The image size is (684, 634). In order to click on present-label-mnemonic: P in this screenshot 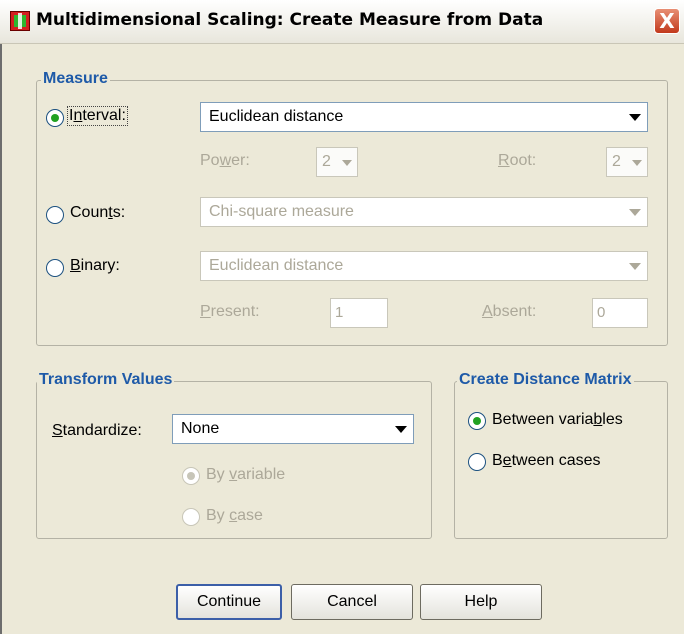, I will do `click(205, 311)`.